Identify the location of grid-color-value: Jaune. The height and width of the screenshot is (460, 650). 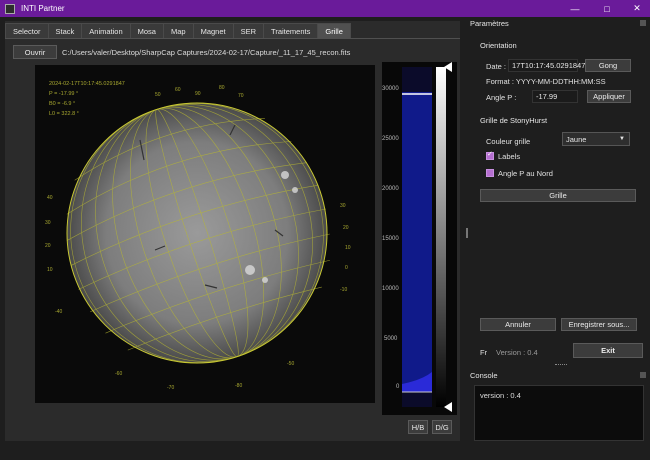
(576, 139).